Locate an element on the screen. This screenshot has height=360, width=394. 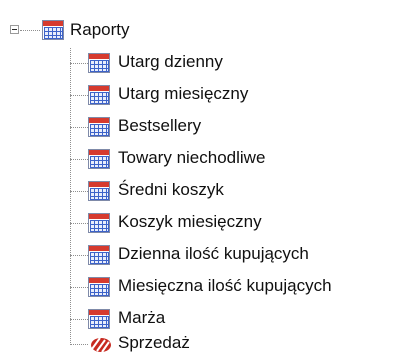
sales-icon is located at coordinates (101, 345).